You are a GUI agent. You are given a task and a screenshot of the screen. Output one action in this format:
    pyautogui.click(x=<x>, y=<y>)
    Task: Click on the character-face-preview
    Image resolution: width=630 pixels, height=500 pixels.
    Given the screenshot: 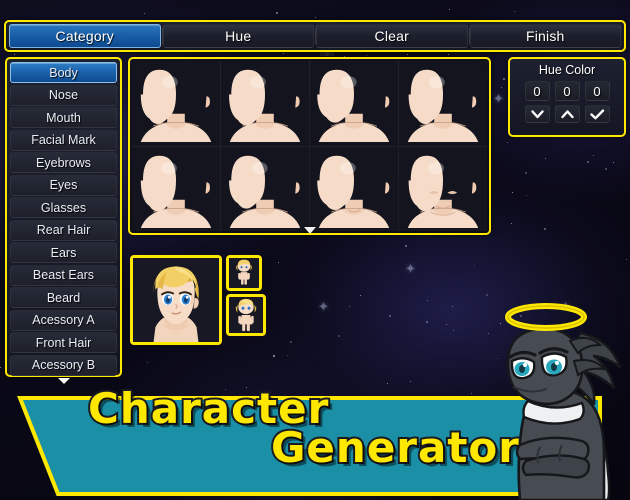 What is the action you would take?
    pyautogui.click(x=176, y=300)
    